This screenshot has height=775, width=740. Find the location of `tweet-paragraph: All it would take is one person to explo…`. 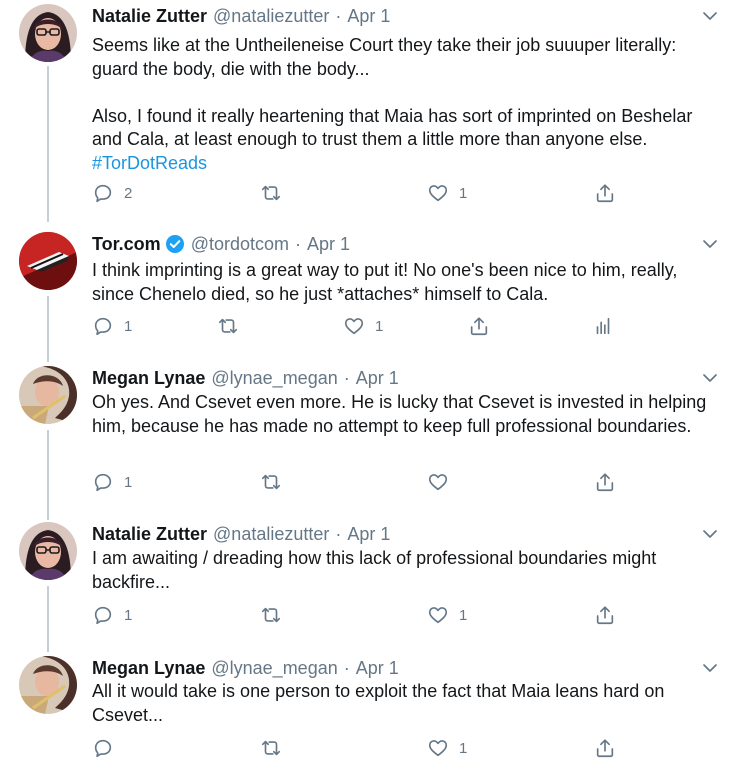

tweet-paragraph: All it would take is one person to explo… is located at coordinates (378, 703).